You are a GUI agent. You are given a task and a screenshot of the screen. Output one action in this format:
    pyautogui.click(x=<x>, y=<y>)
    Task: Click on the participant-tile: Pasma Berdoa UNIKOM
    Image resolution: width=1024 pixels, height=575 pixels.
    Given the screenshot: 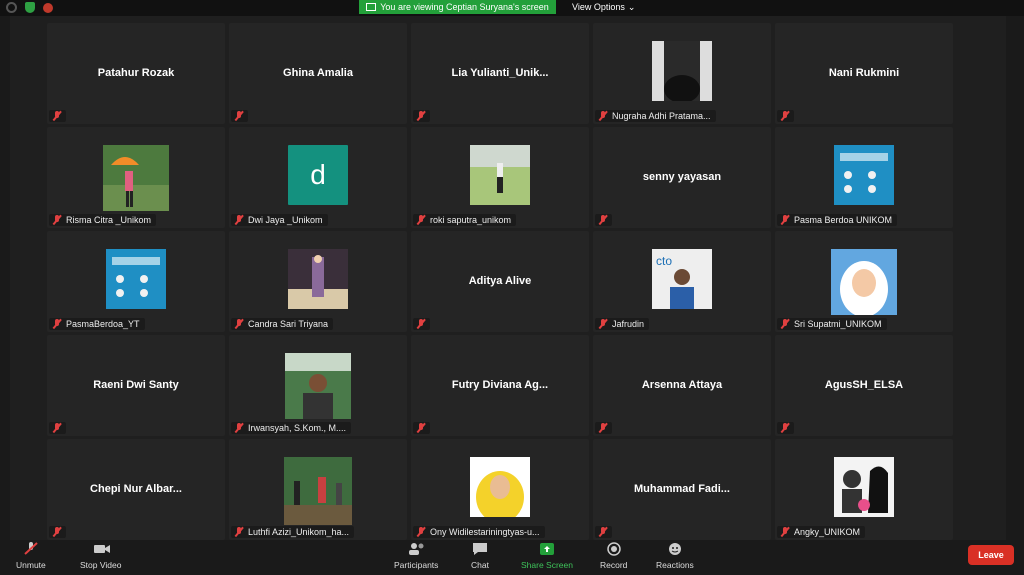 What is the action you would take?
    pyautogui.click(x=864, y=177)
    